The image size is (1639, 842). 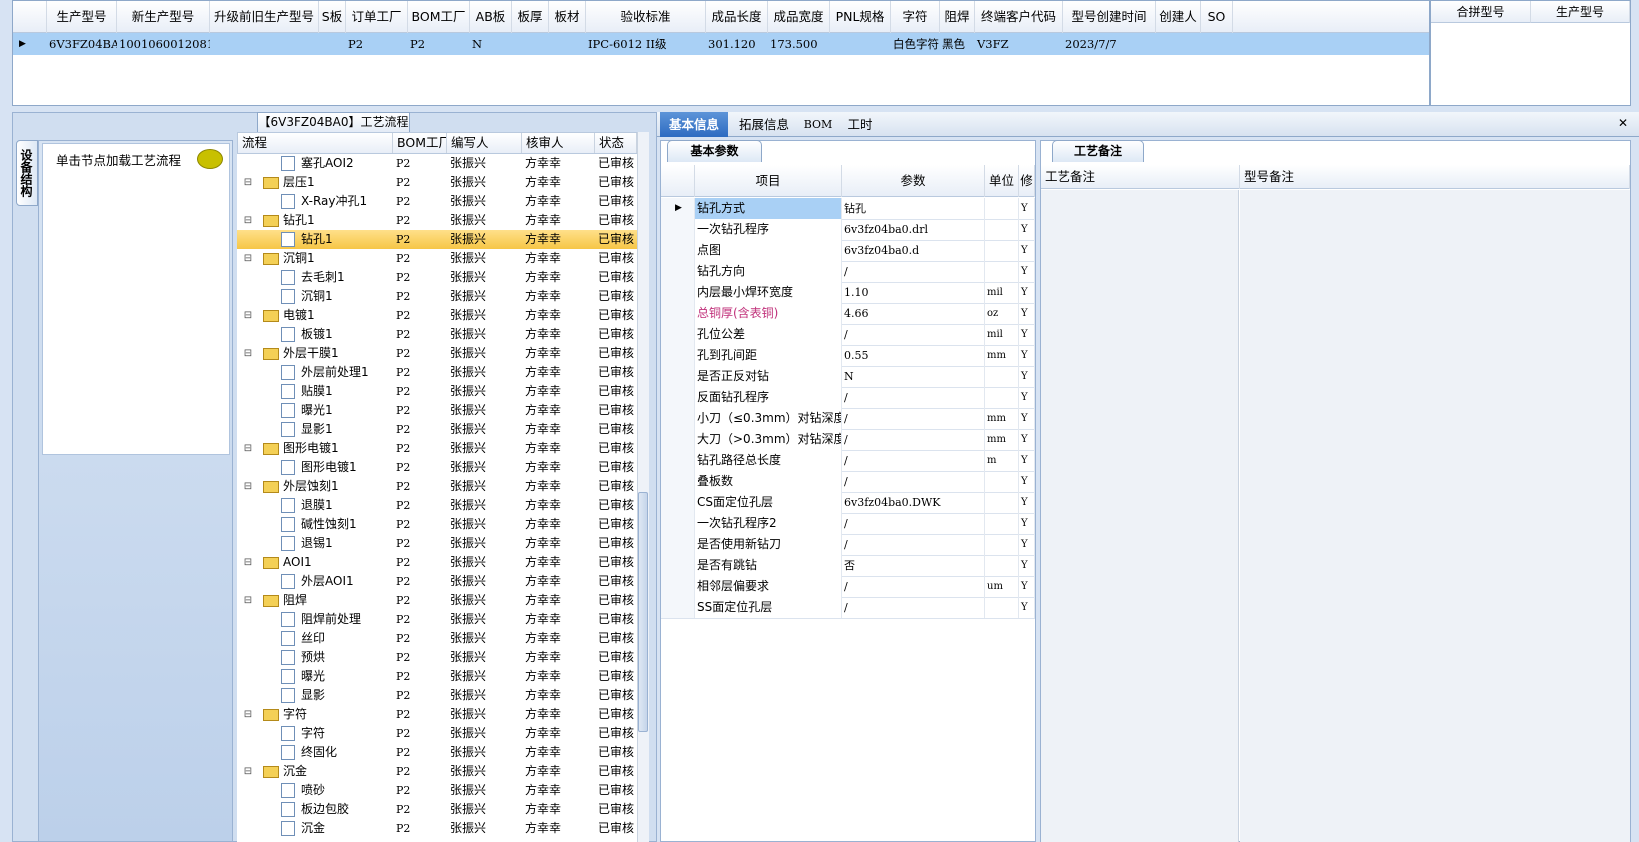 What do you see at coordinates (848, 335) in the screenshot?
I see `param-row: 孔位公差 / mil Y` at bounding box center [848, 335].